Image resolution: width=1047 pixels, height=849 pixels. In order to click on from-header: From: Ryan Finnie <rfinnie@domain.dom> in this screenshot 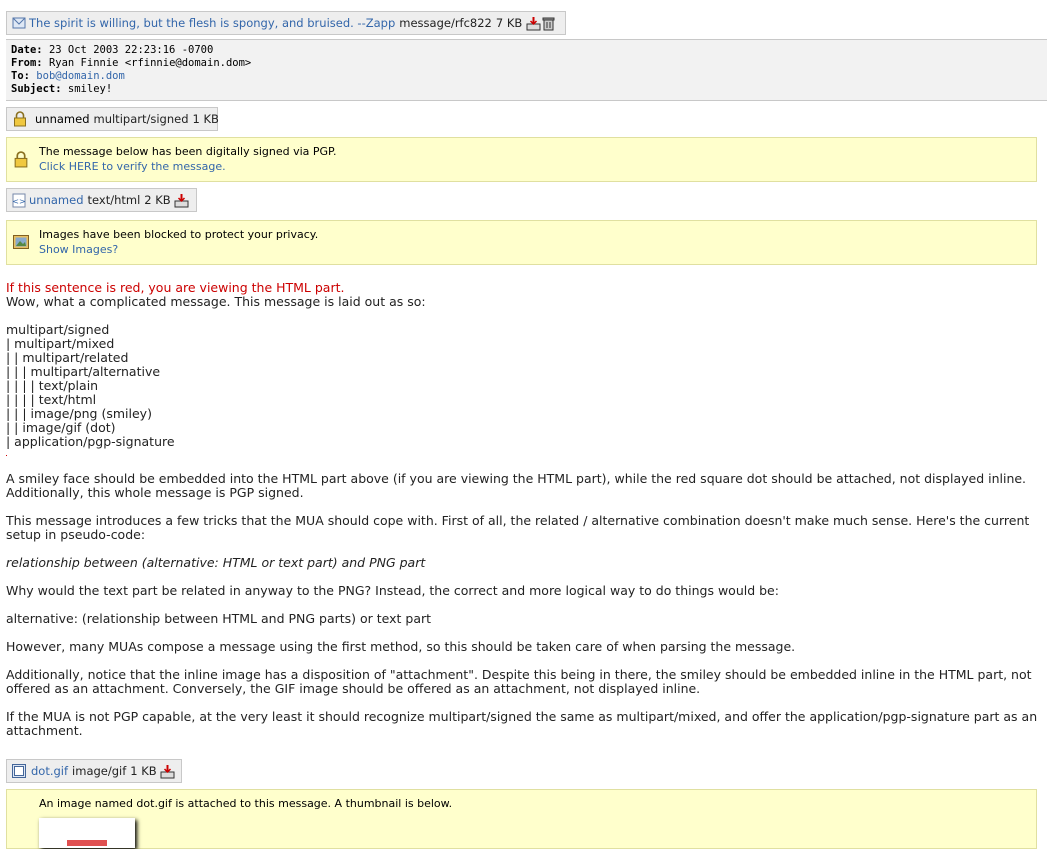, I will do `click(131, 63)`.